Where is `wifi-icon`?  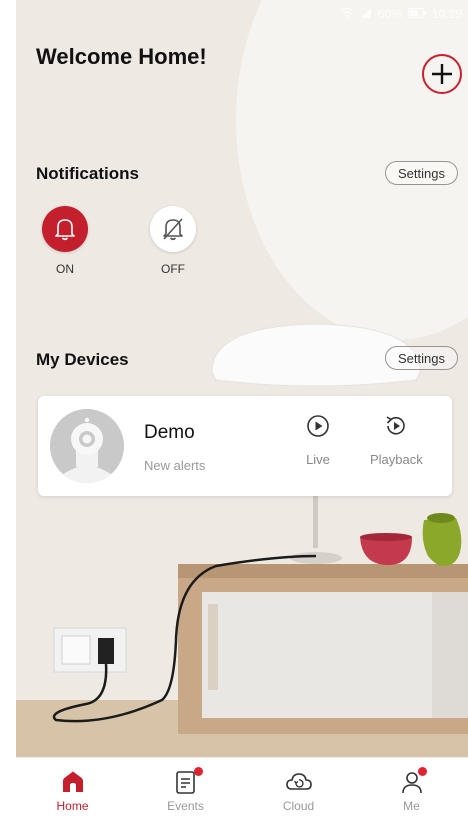 wifi-icon is located at coordinates (347, 14).